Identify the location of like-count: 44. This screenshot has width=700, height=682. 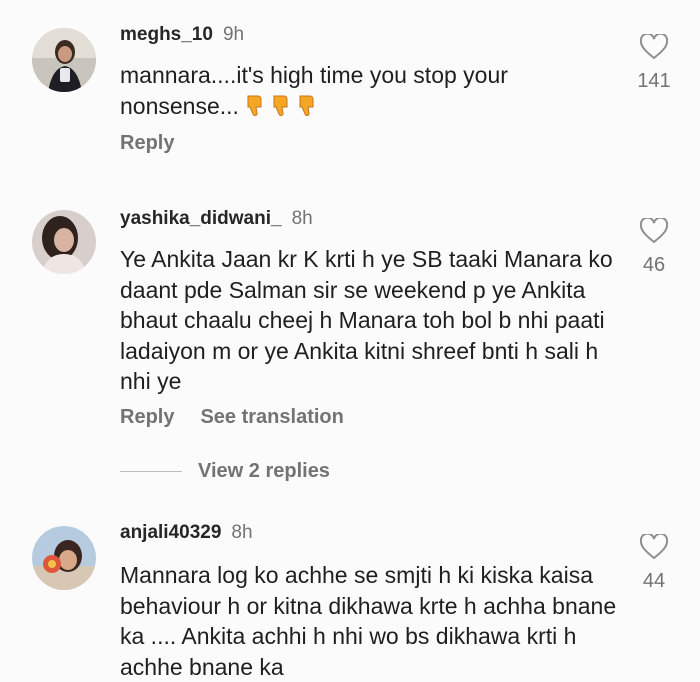
(654, 581).